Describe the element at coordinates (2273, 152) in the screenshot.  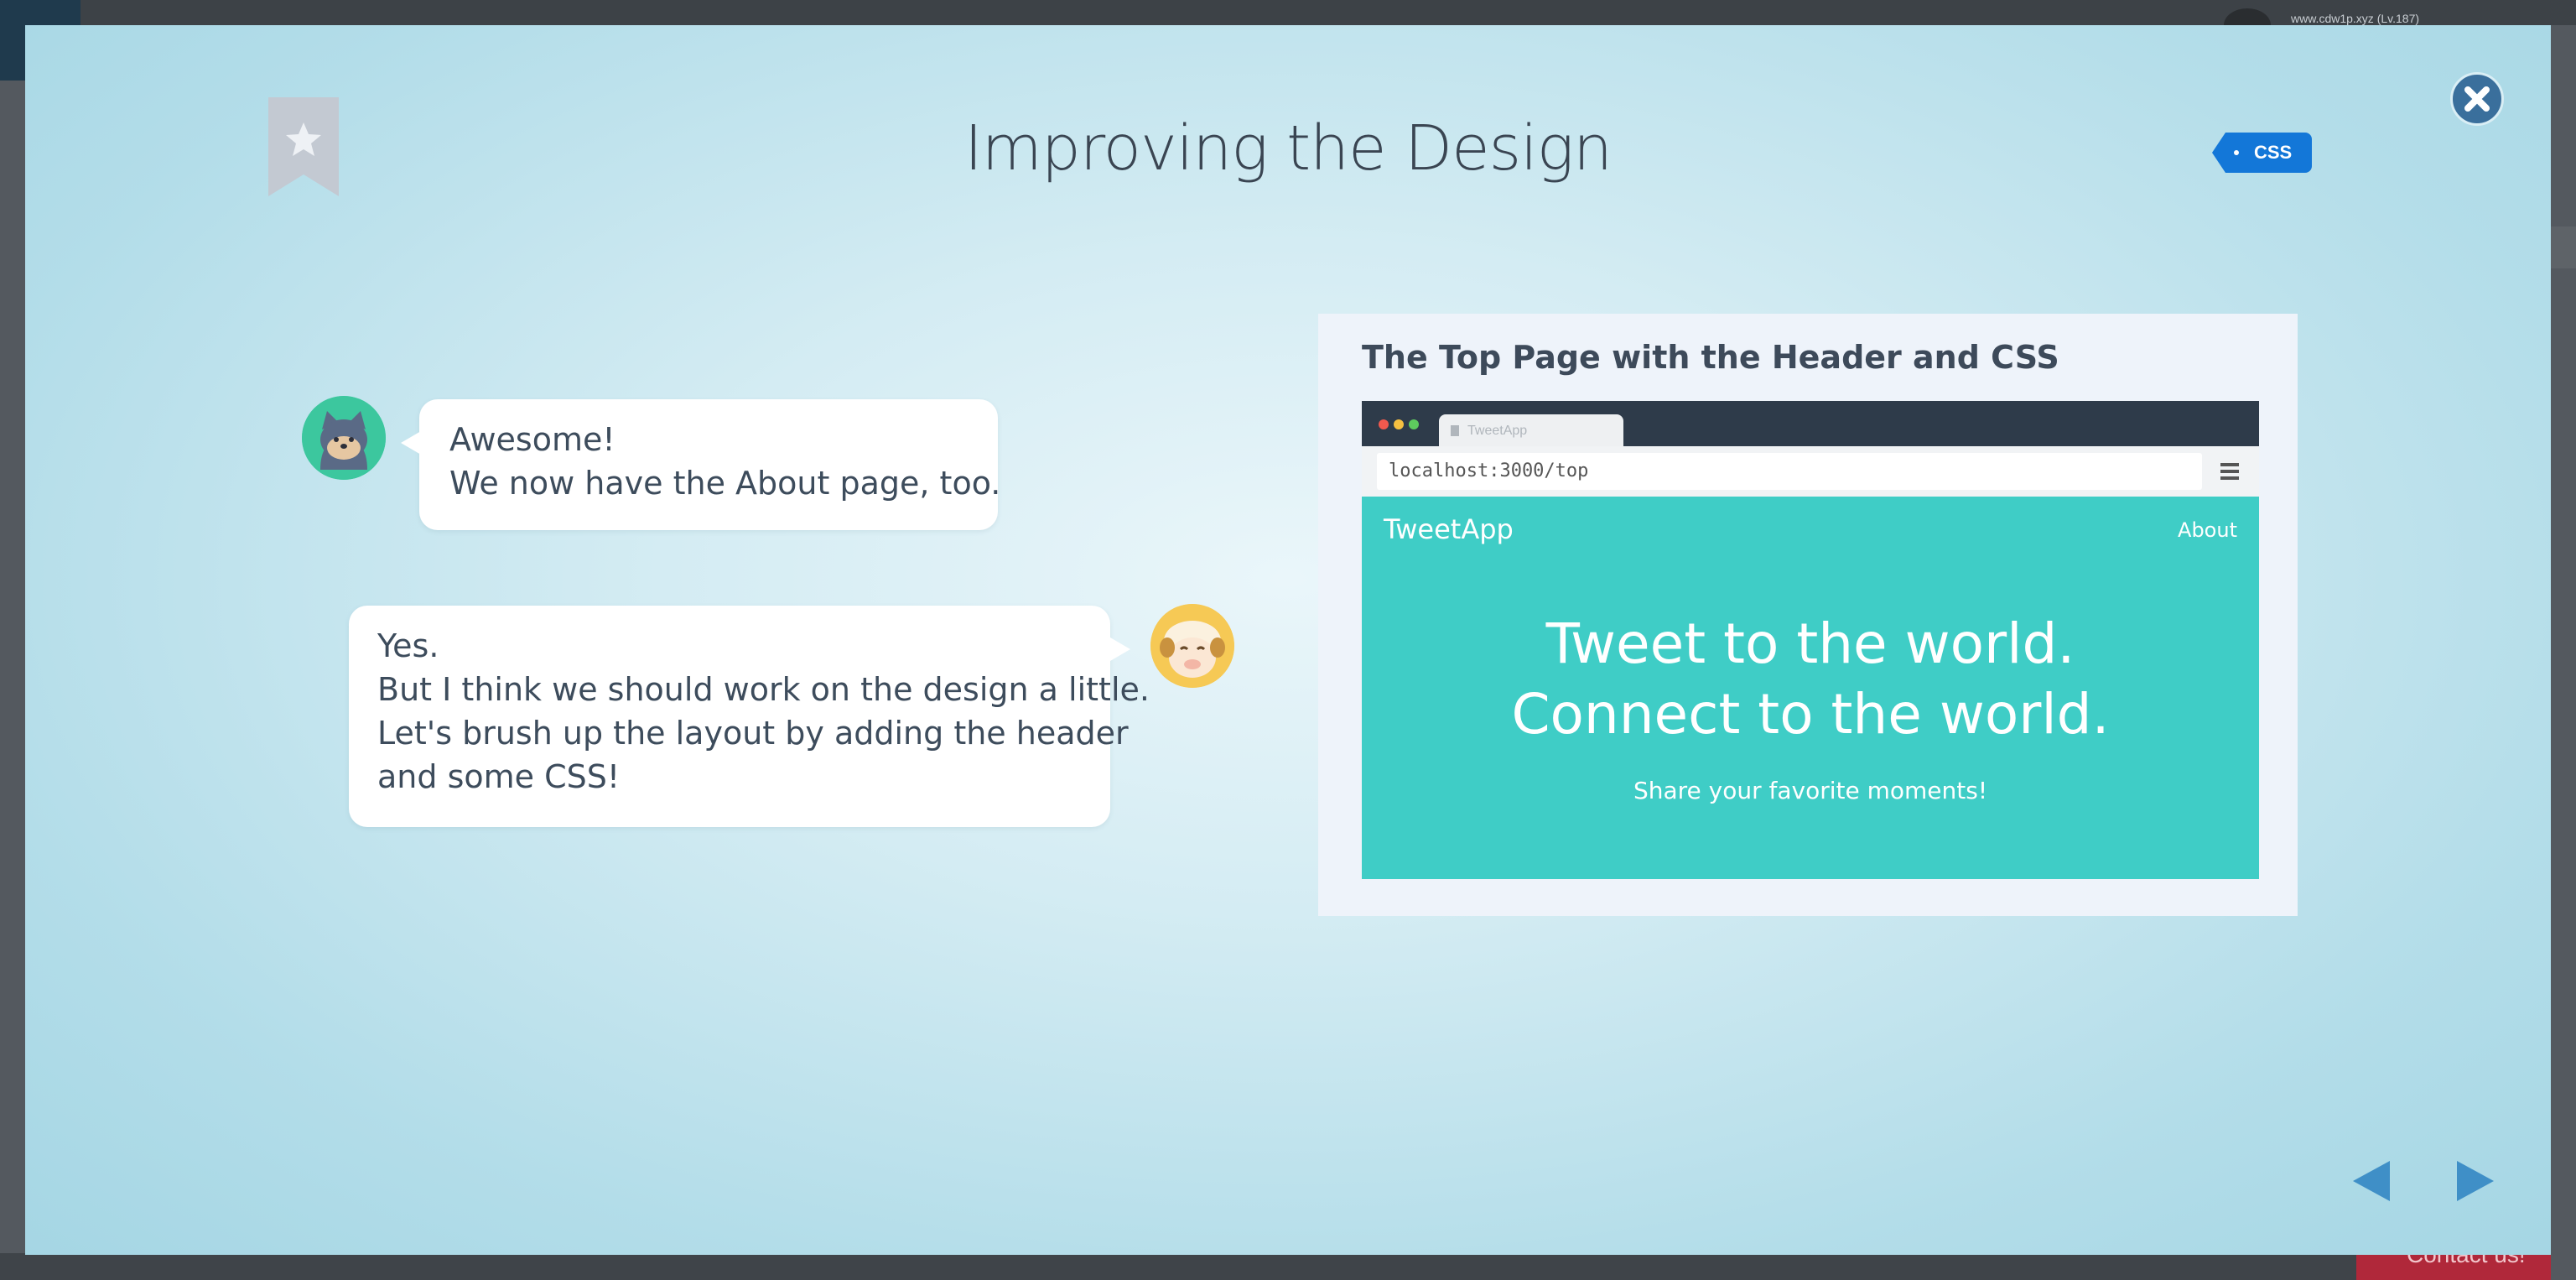
I see `tag-label: CSS` at that location.